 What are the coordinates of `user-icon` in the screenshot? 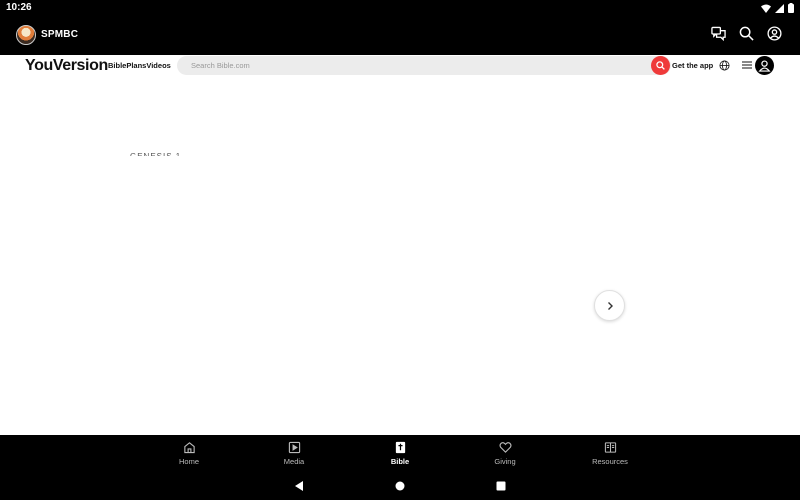 It's located at (764, 66).